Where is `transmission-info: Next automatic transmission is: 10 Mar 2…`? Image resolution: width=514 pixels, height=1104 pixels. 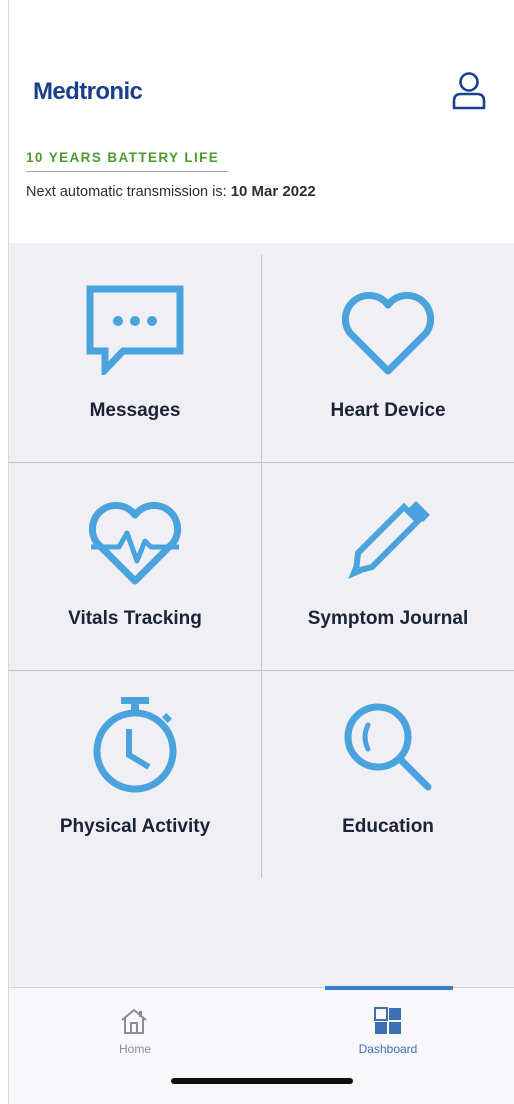 transmission-info: Next automatic transmission is: 10 Mar 2… is located at coordinates (171, 191).